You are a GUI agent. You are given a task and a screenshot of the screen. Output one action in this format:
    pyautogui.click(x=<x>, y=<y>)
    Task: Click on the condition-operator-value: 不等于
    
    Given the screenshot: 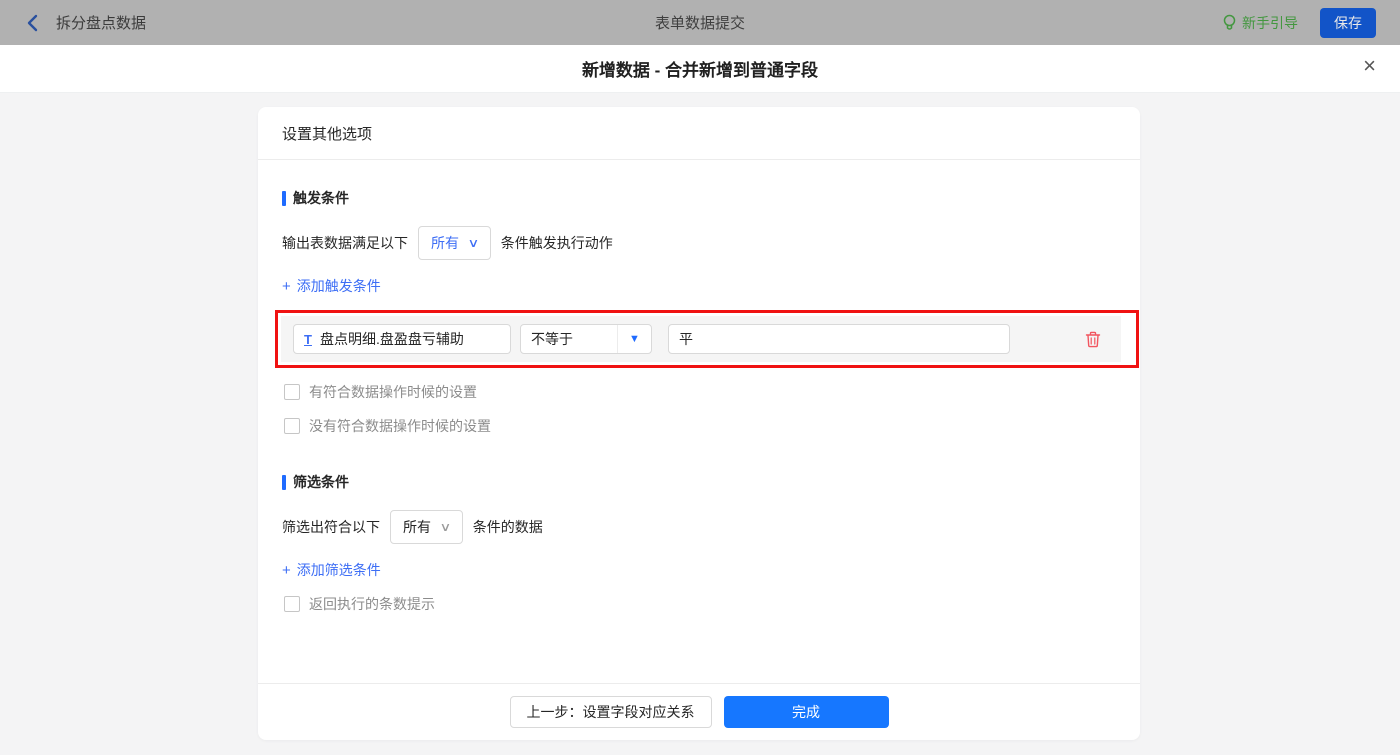 What is the action you would take?
    pyautogui.click(x=552, y=339)
    